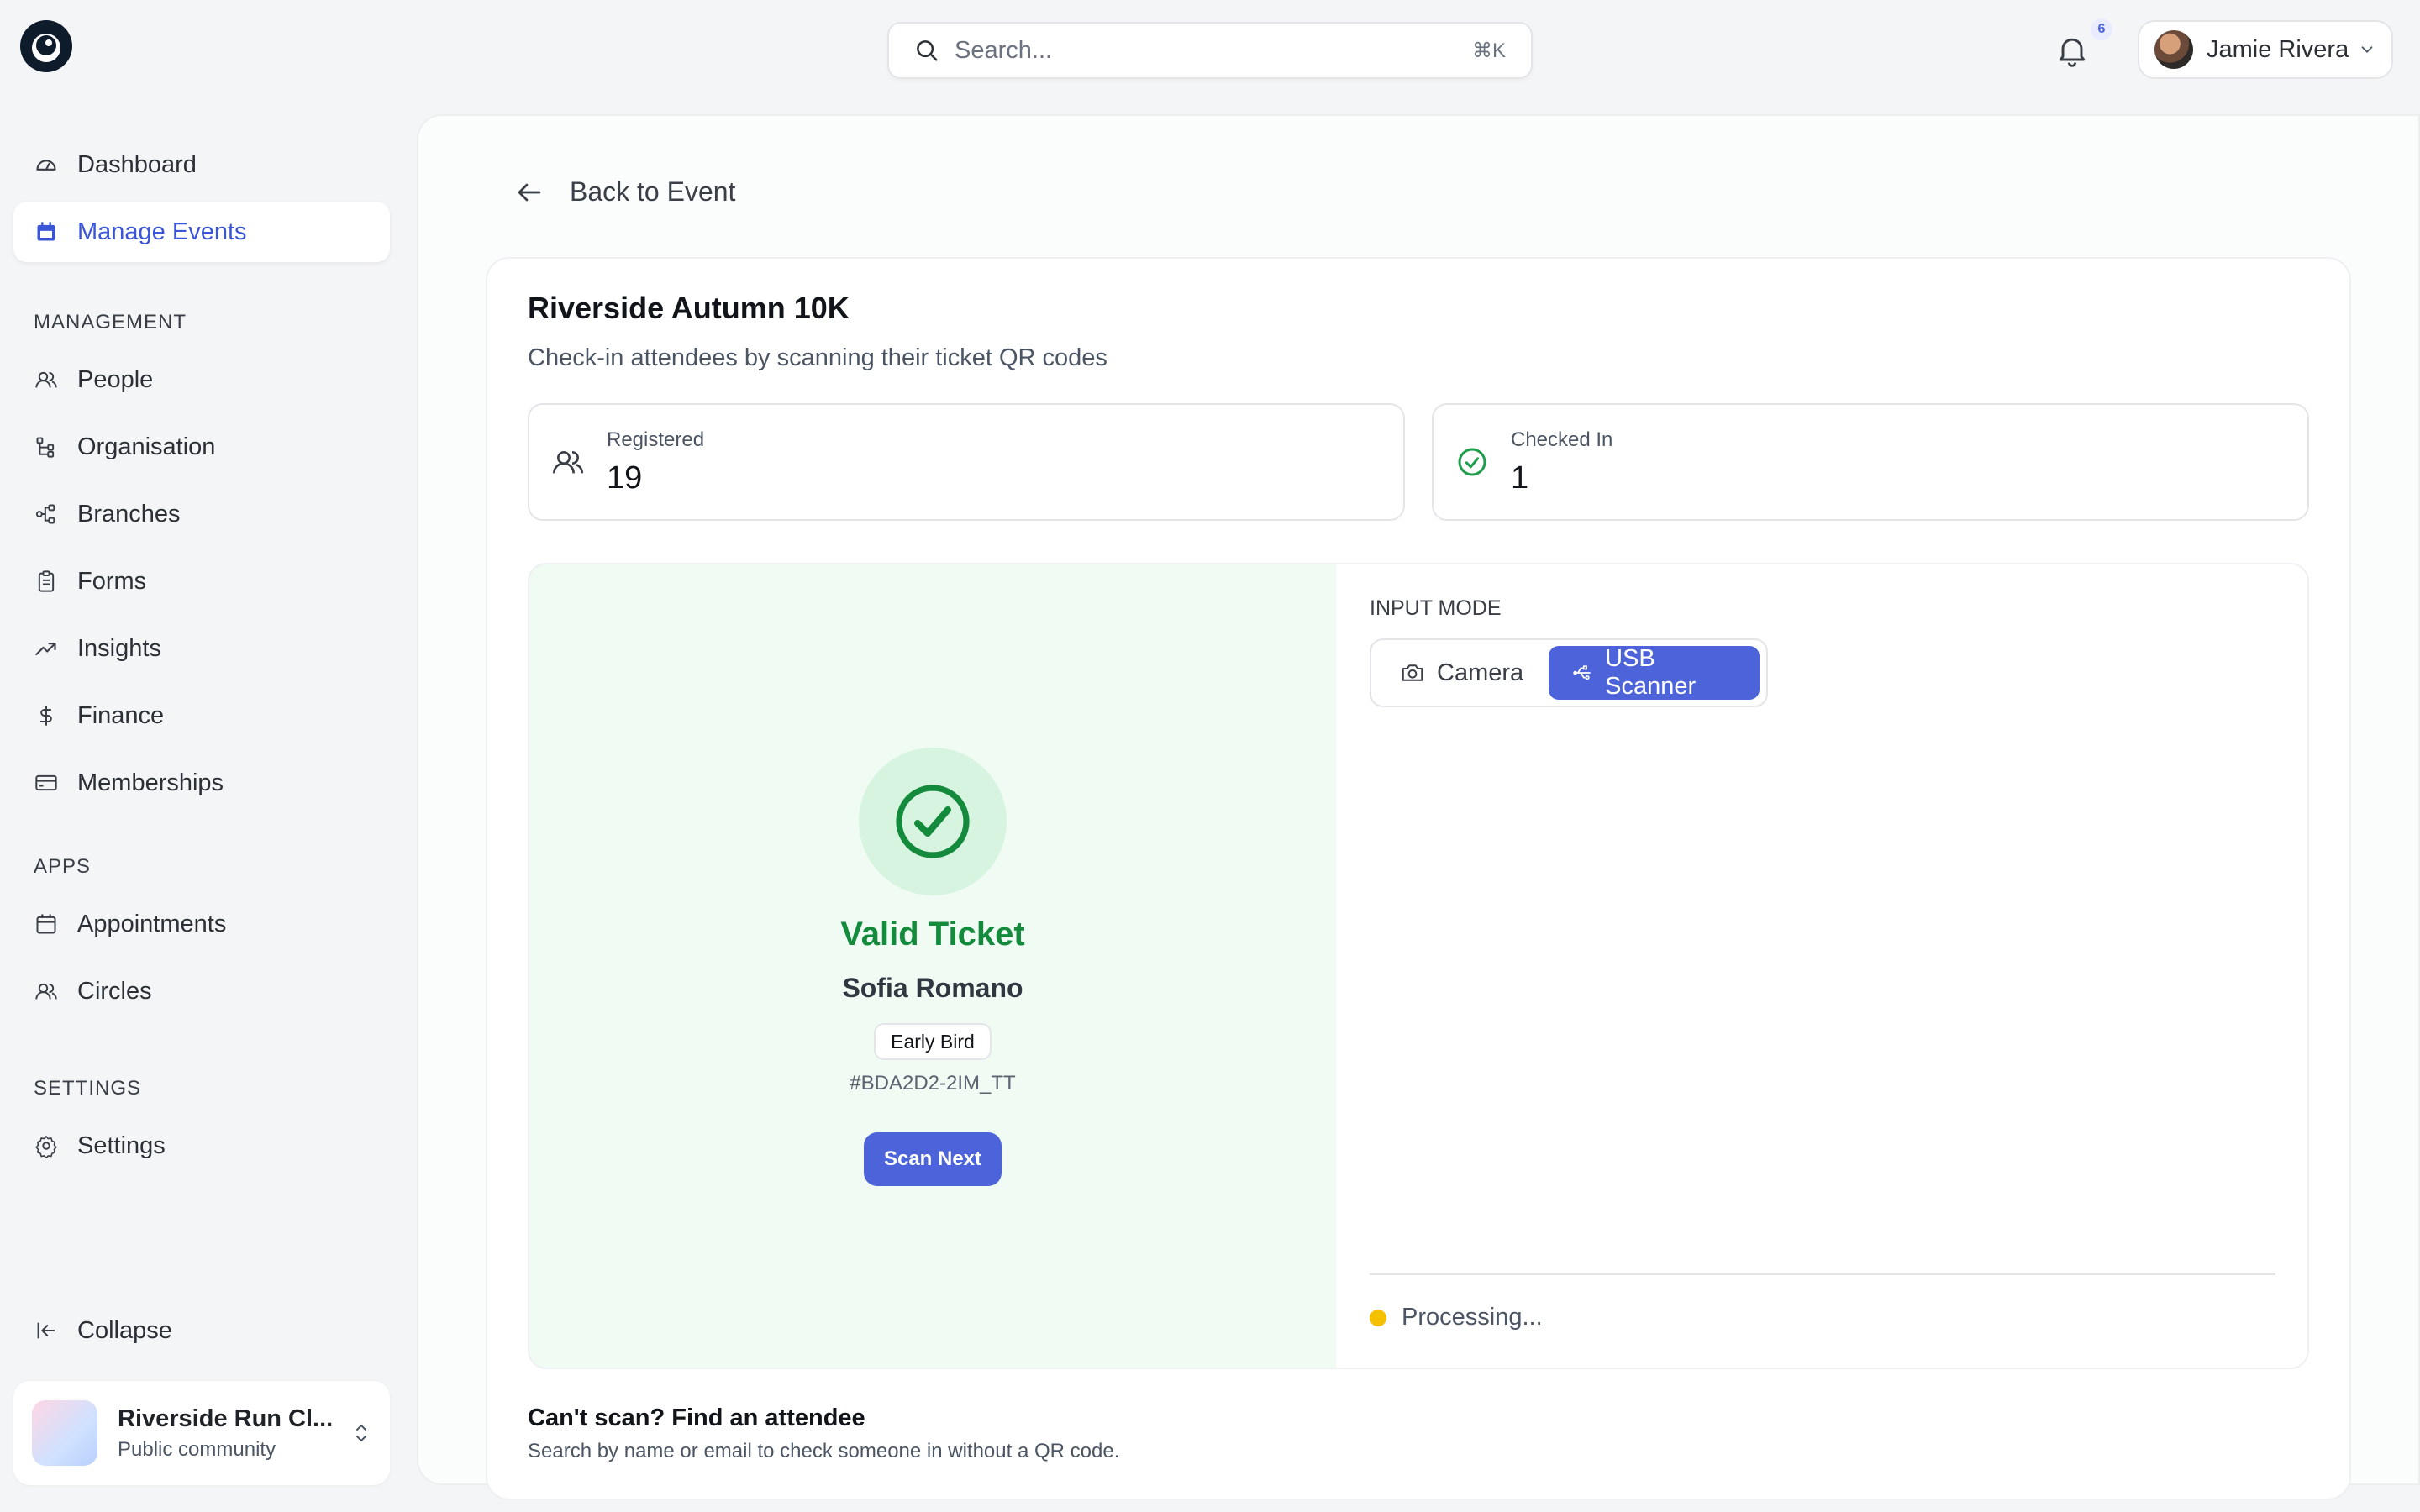  Describe the element at coordinates (152, 923) in the screenshot. I see `sidebar-item-label: Appointments` at that location.